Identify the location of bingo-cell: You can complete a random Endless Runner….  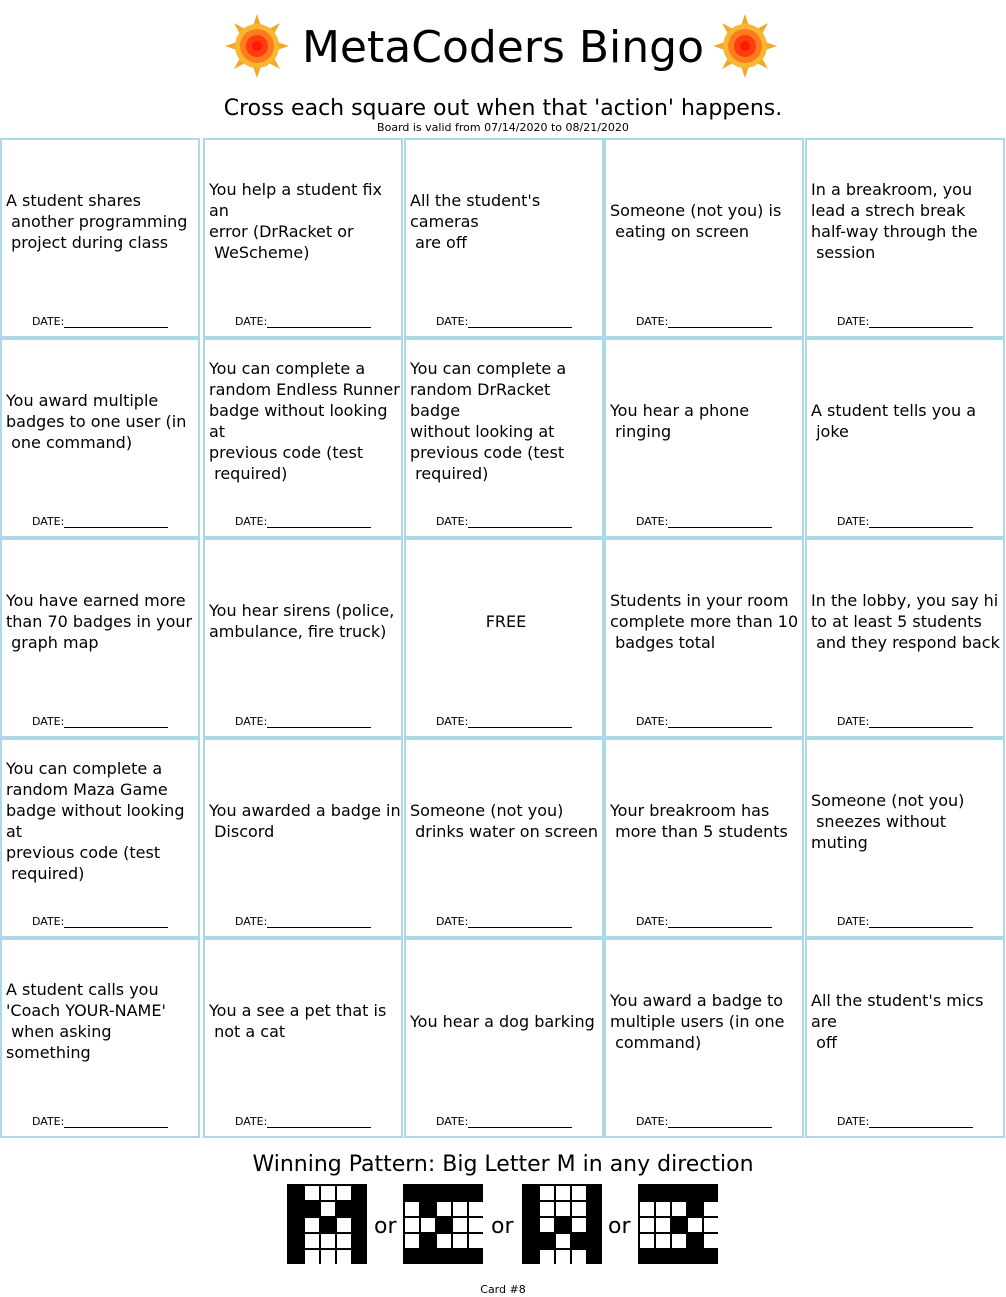
(303, 438).